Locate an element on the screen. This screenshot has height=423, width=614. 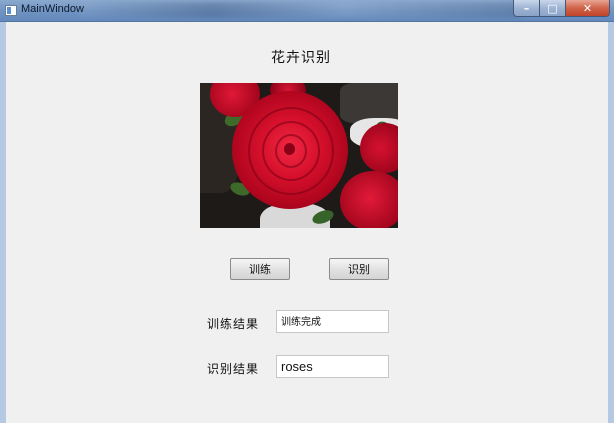
maximize-icon: □ is located at coordinates (552, 8).